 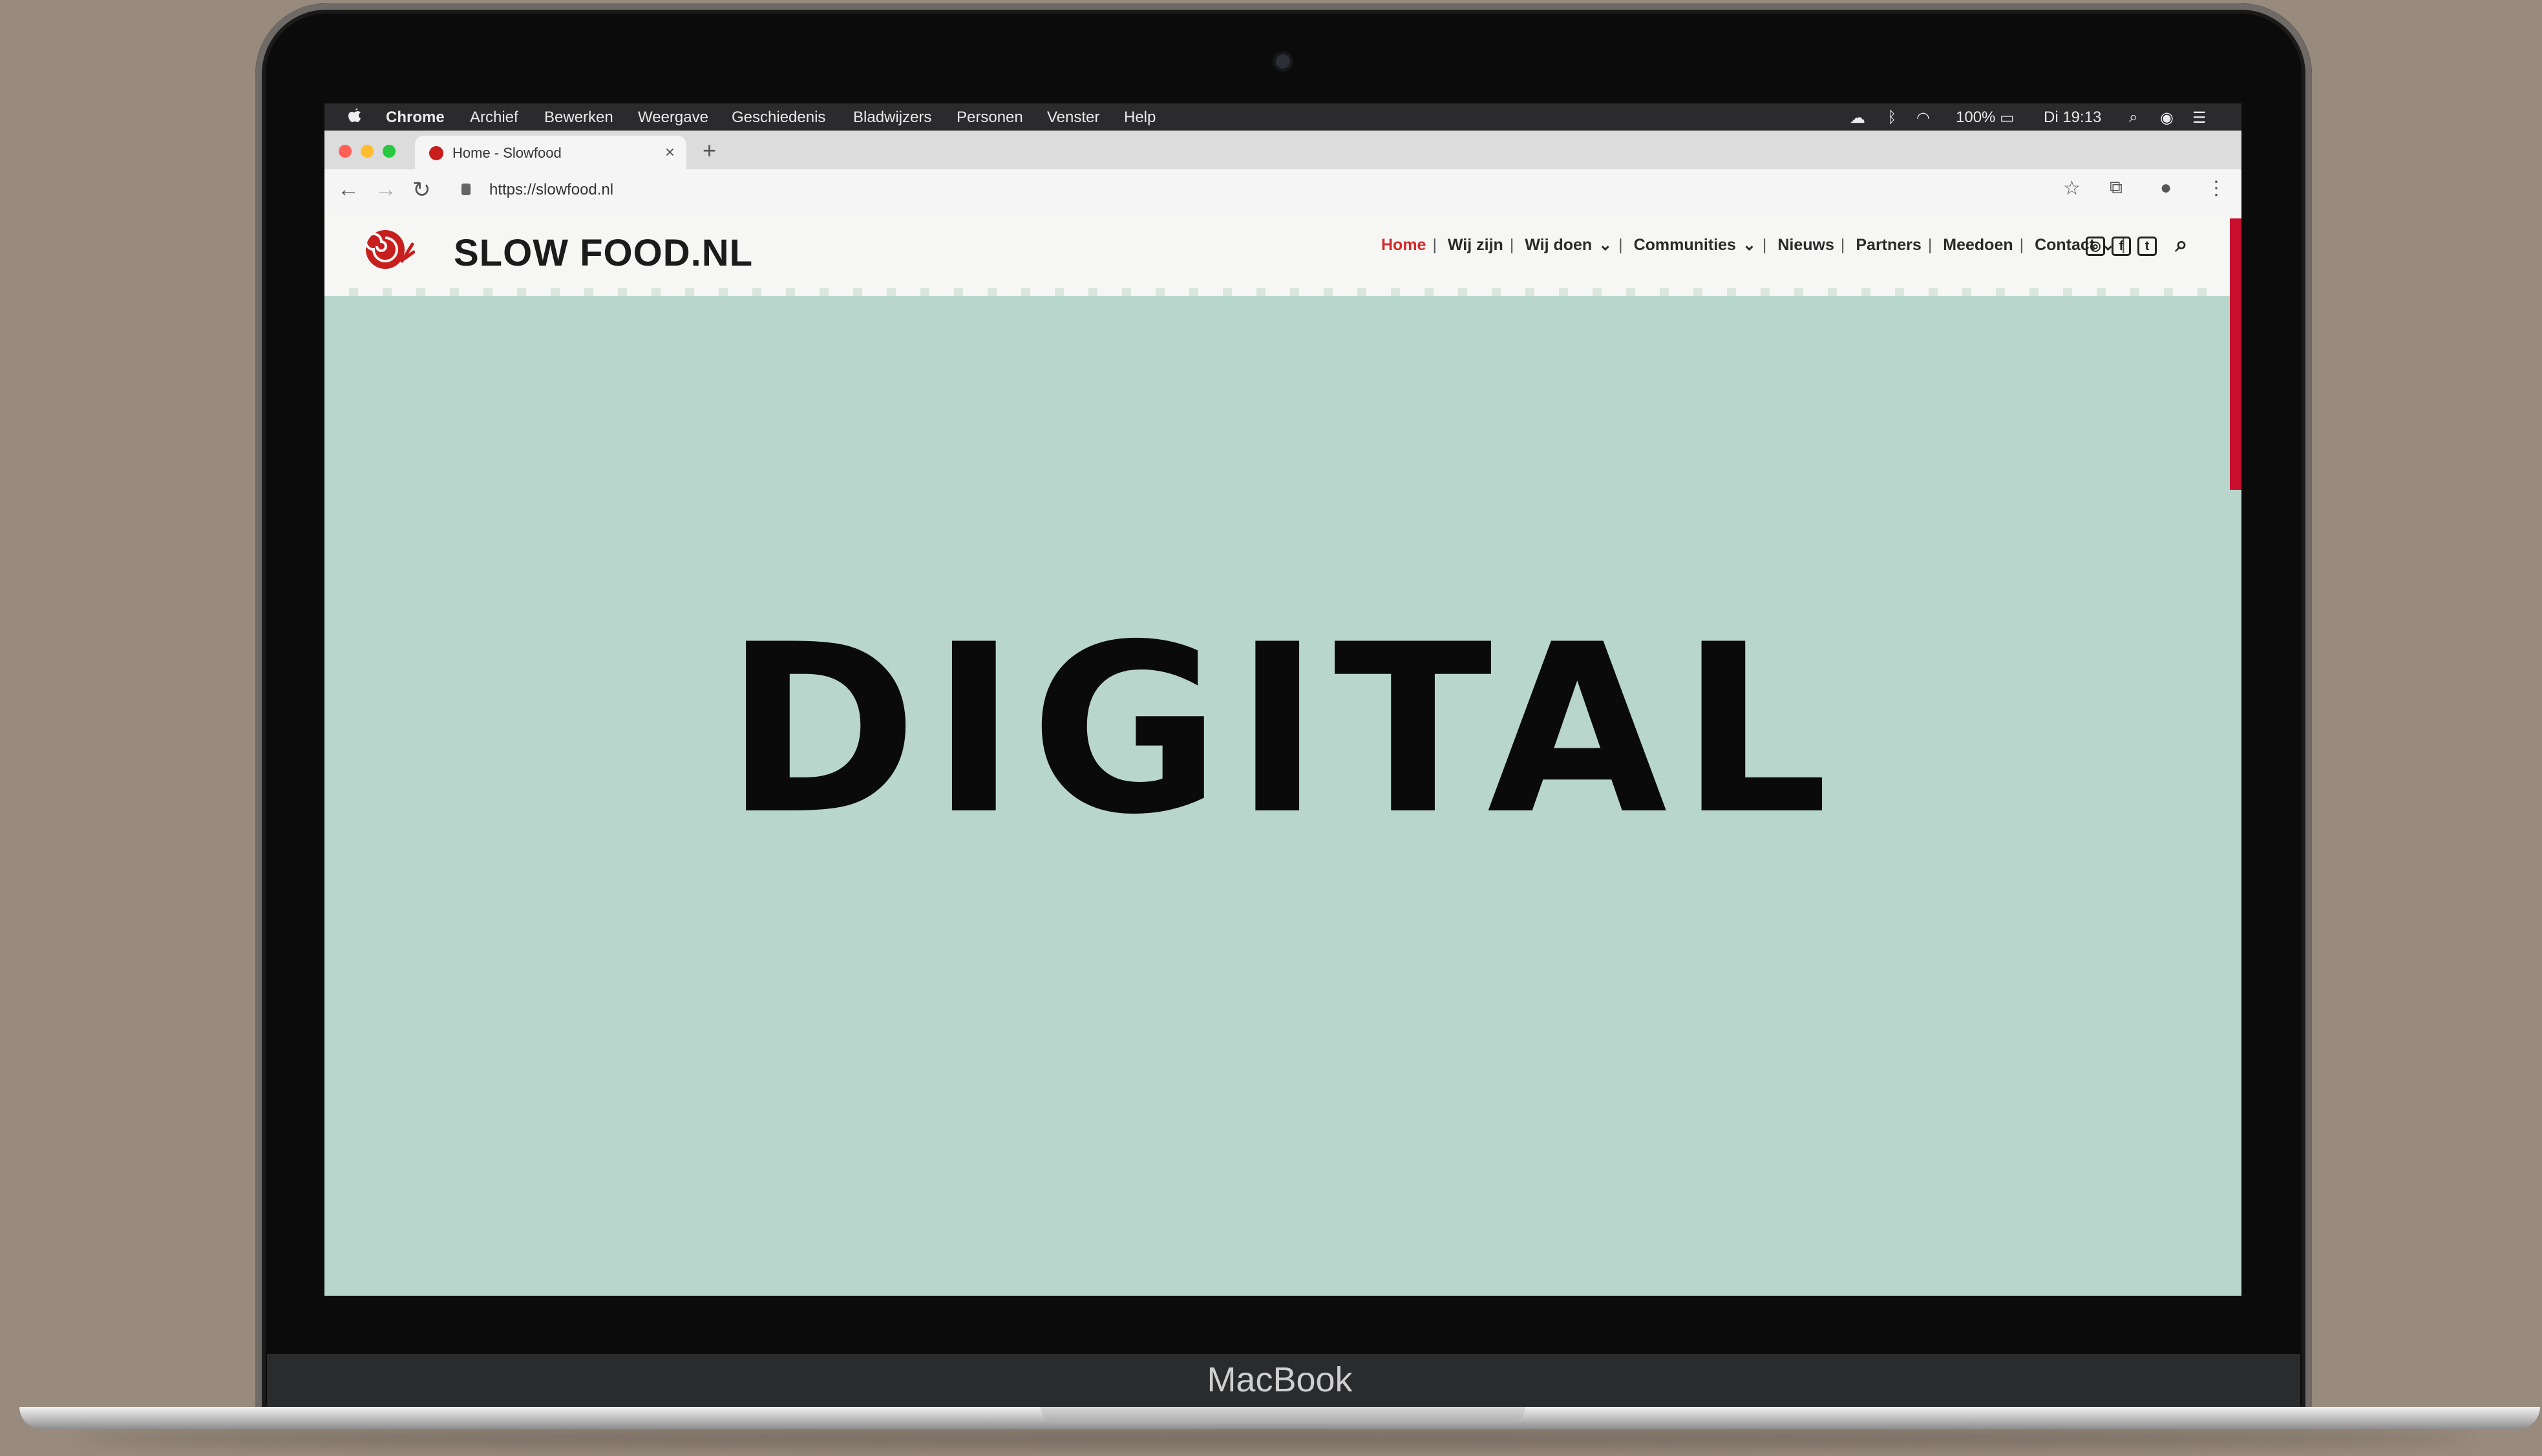 What do you see at coordinates (990, 118) in the screenshot?
I see `menu-personen: Personen` at bounding box center [990, 118].